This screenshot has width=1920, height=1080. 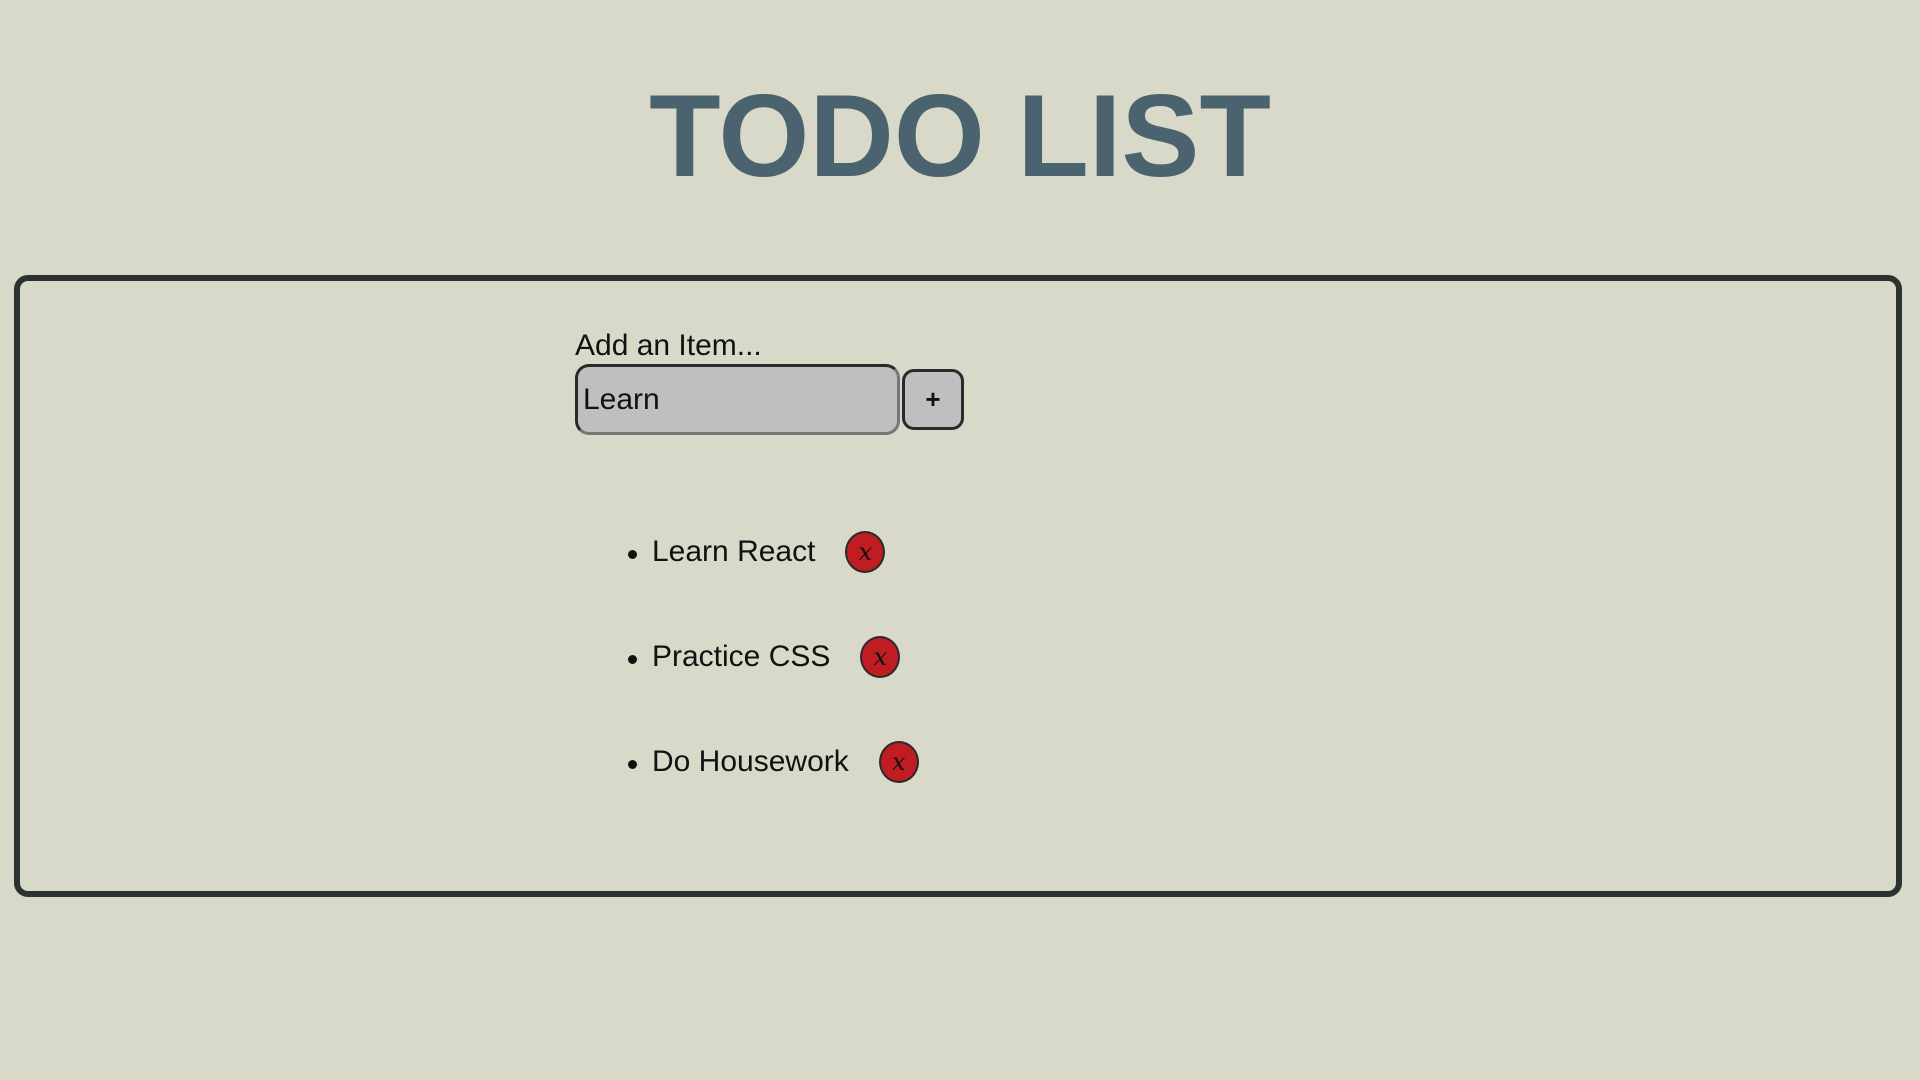 I want to click on page-title: TODO LIST, so click(x=960, y=135).